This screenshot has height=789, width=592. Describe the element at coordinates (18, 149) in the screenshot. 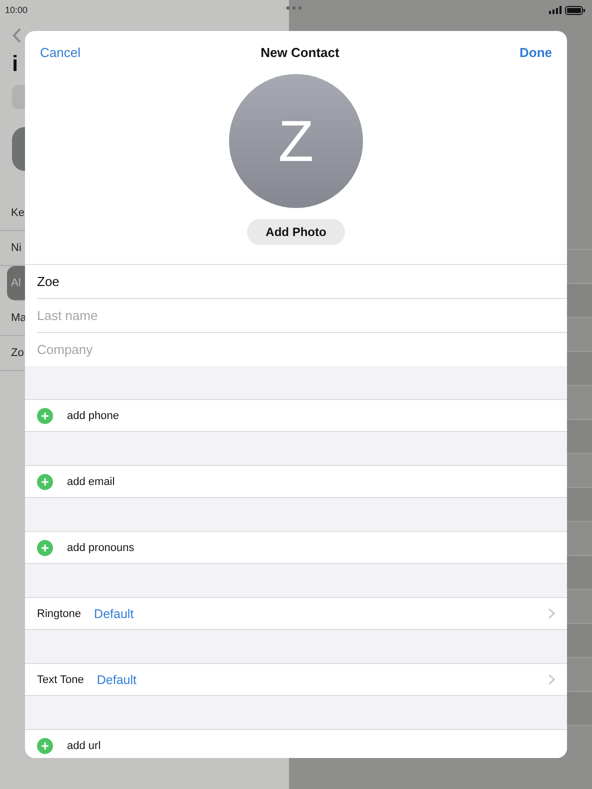

I see `avatar` at that location.